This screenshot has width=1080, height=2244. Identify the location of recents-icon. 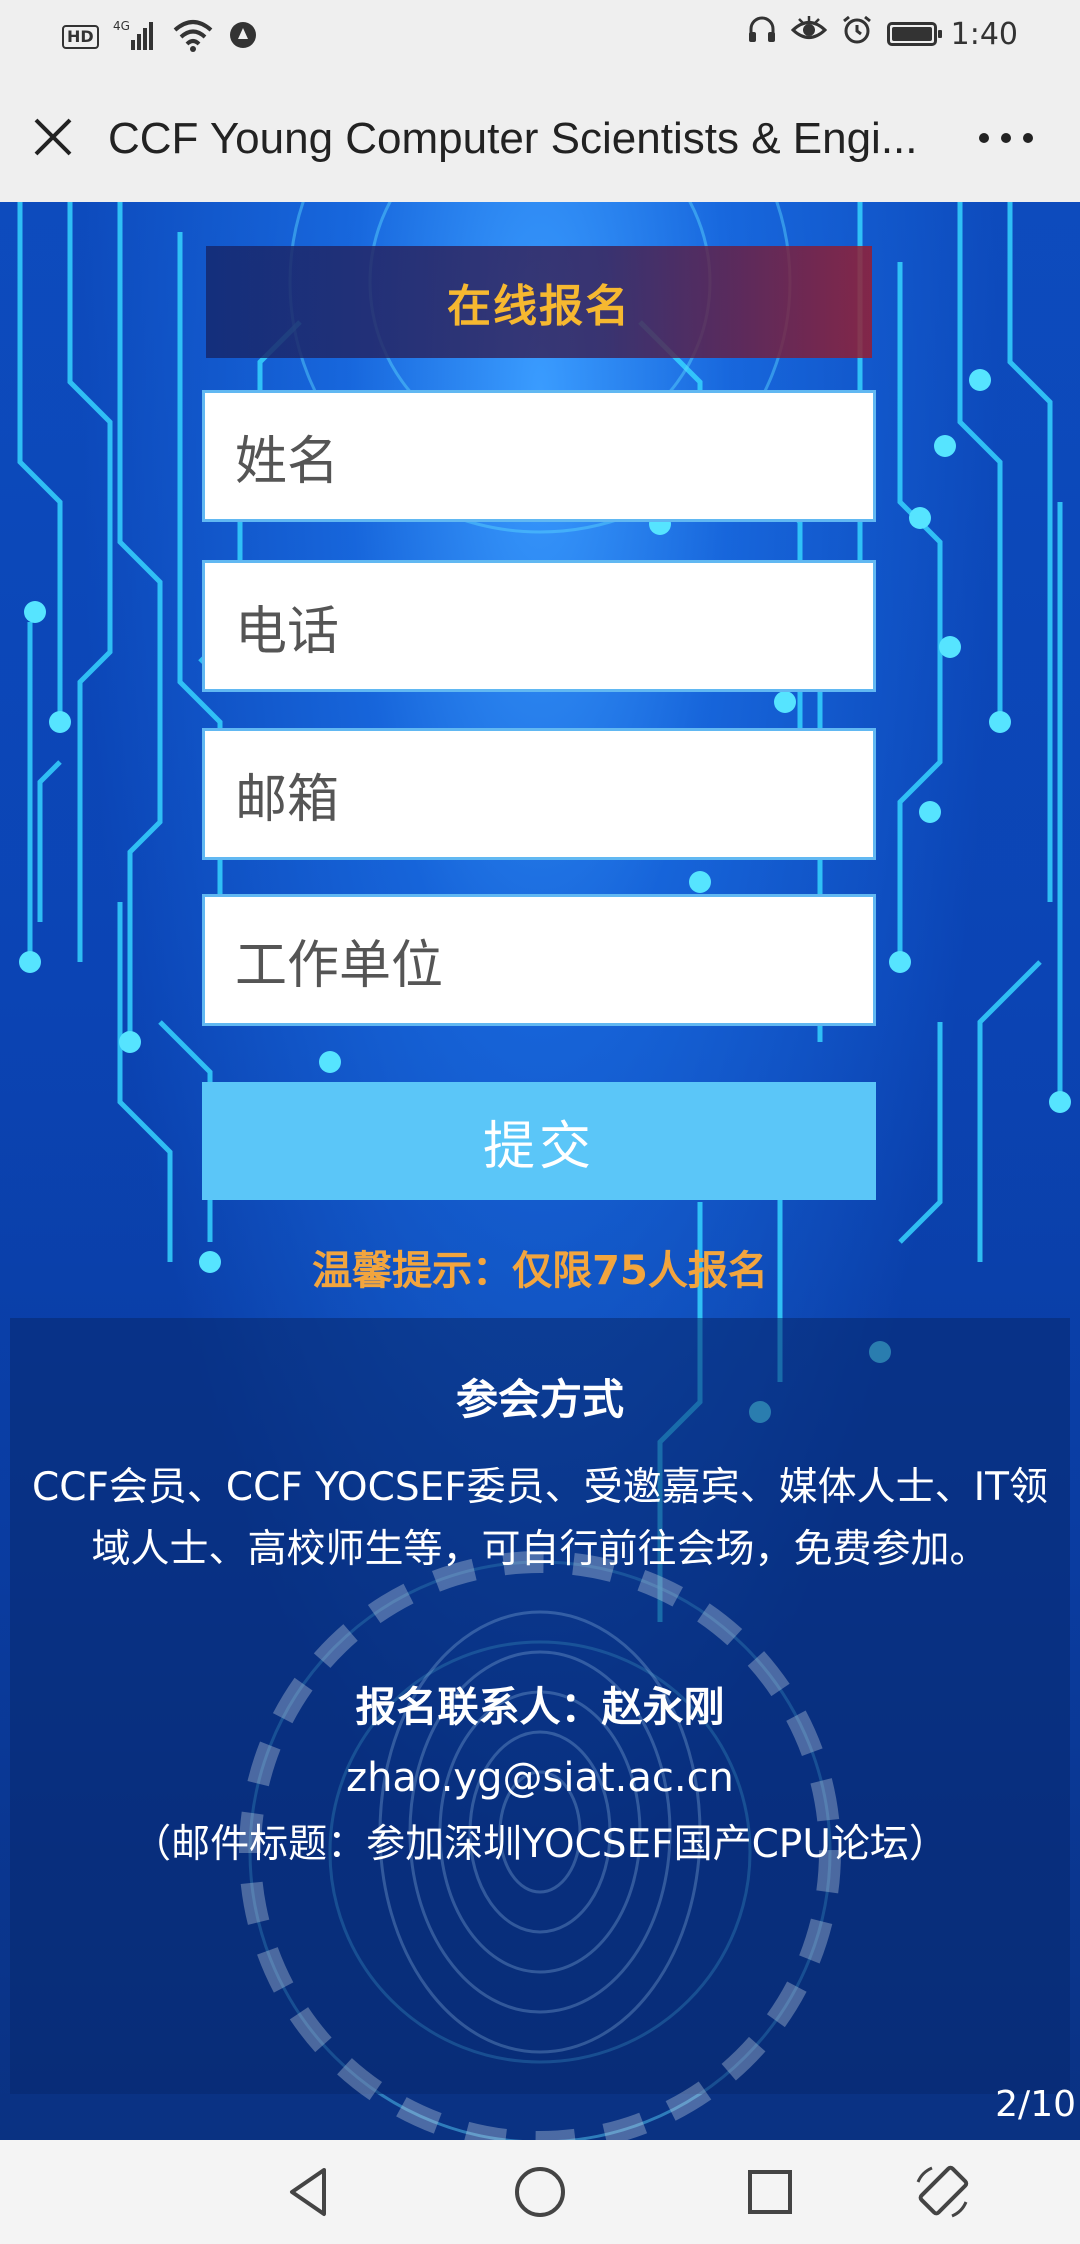
(770, 2192).